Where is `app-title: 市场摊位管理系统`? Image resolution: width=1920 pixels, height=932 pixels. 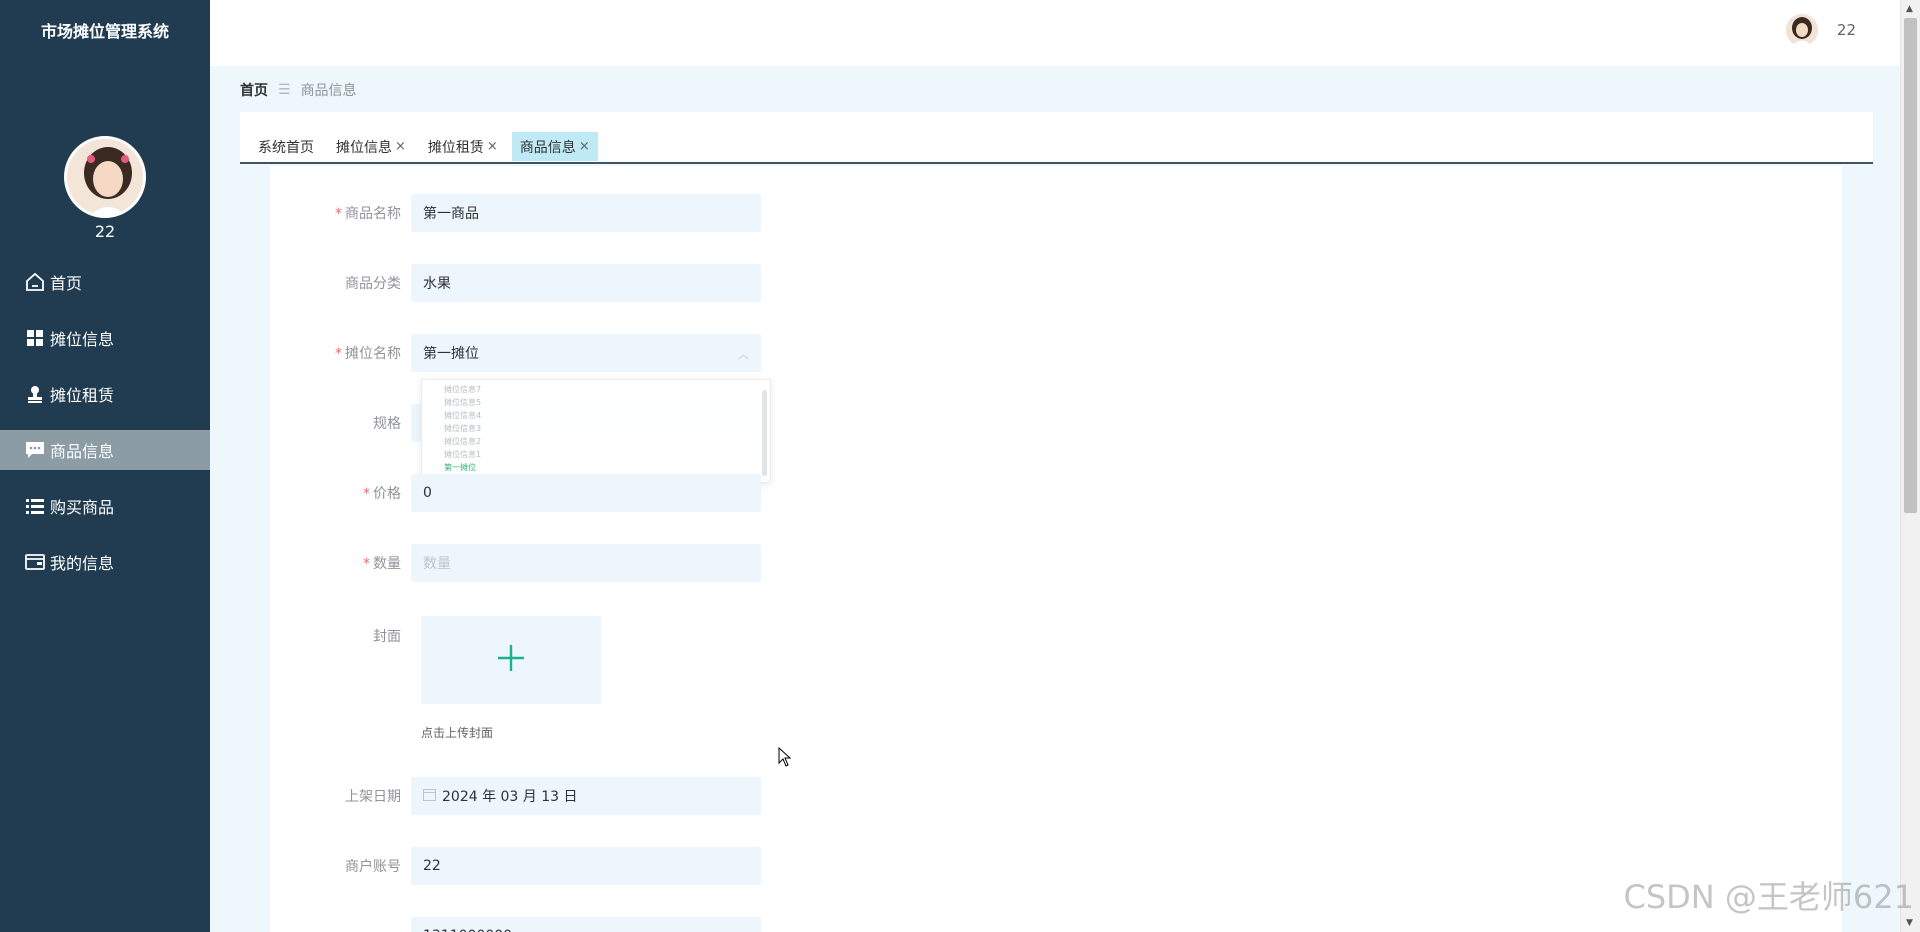 app-title: 市场摊位管理系统 is located at coordinates (104, 31).